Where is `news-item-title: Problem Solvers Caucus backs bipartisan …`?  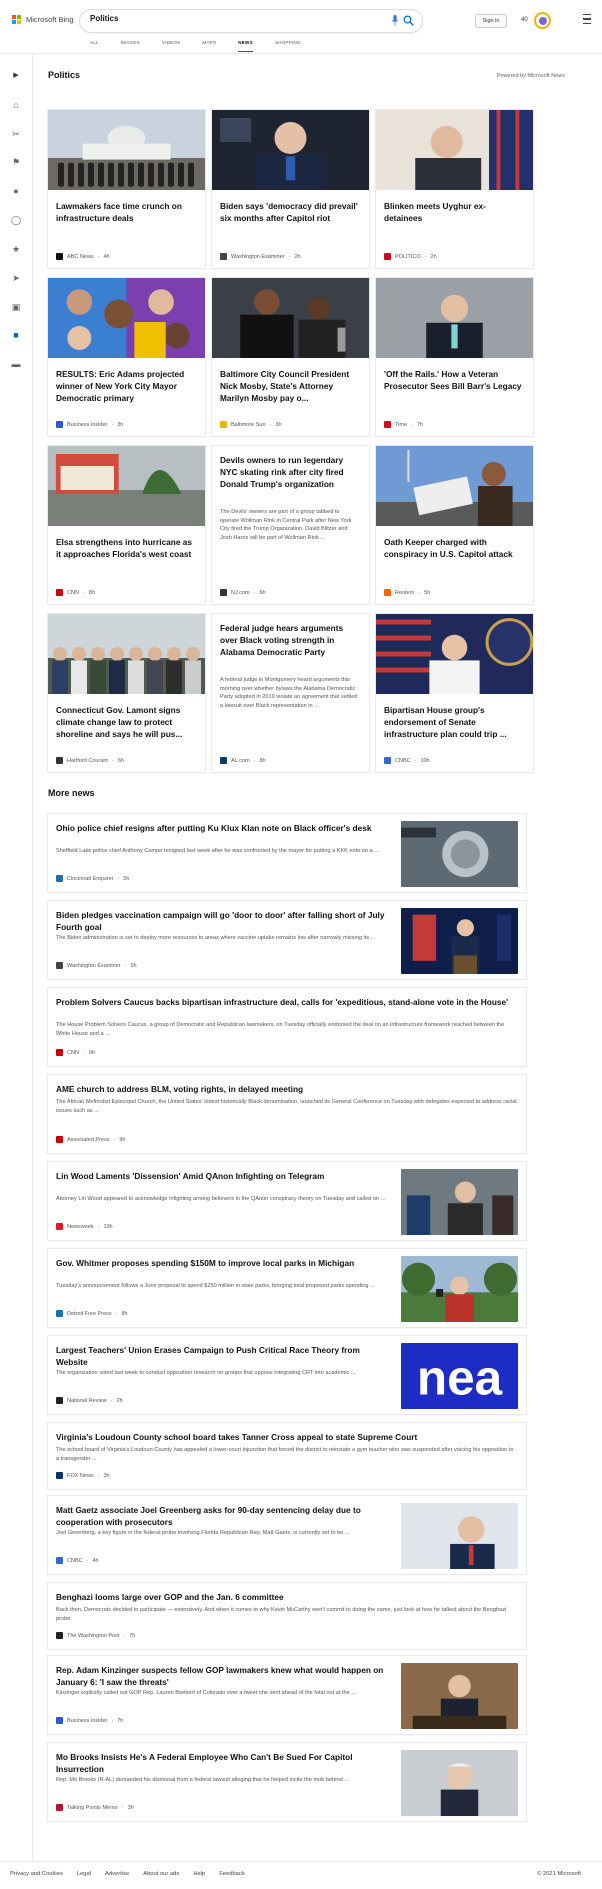 news-item-title: Problem Solvers Caucus backs bipartisan … is located at coordinates (287, 1002).